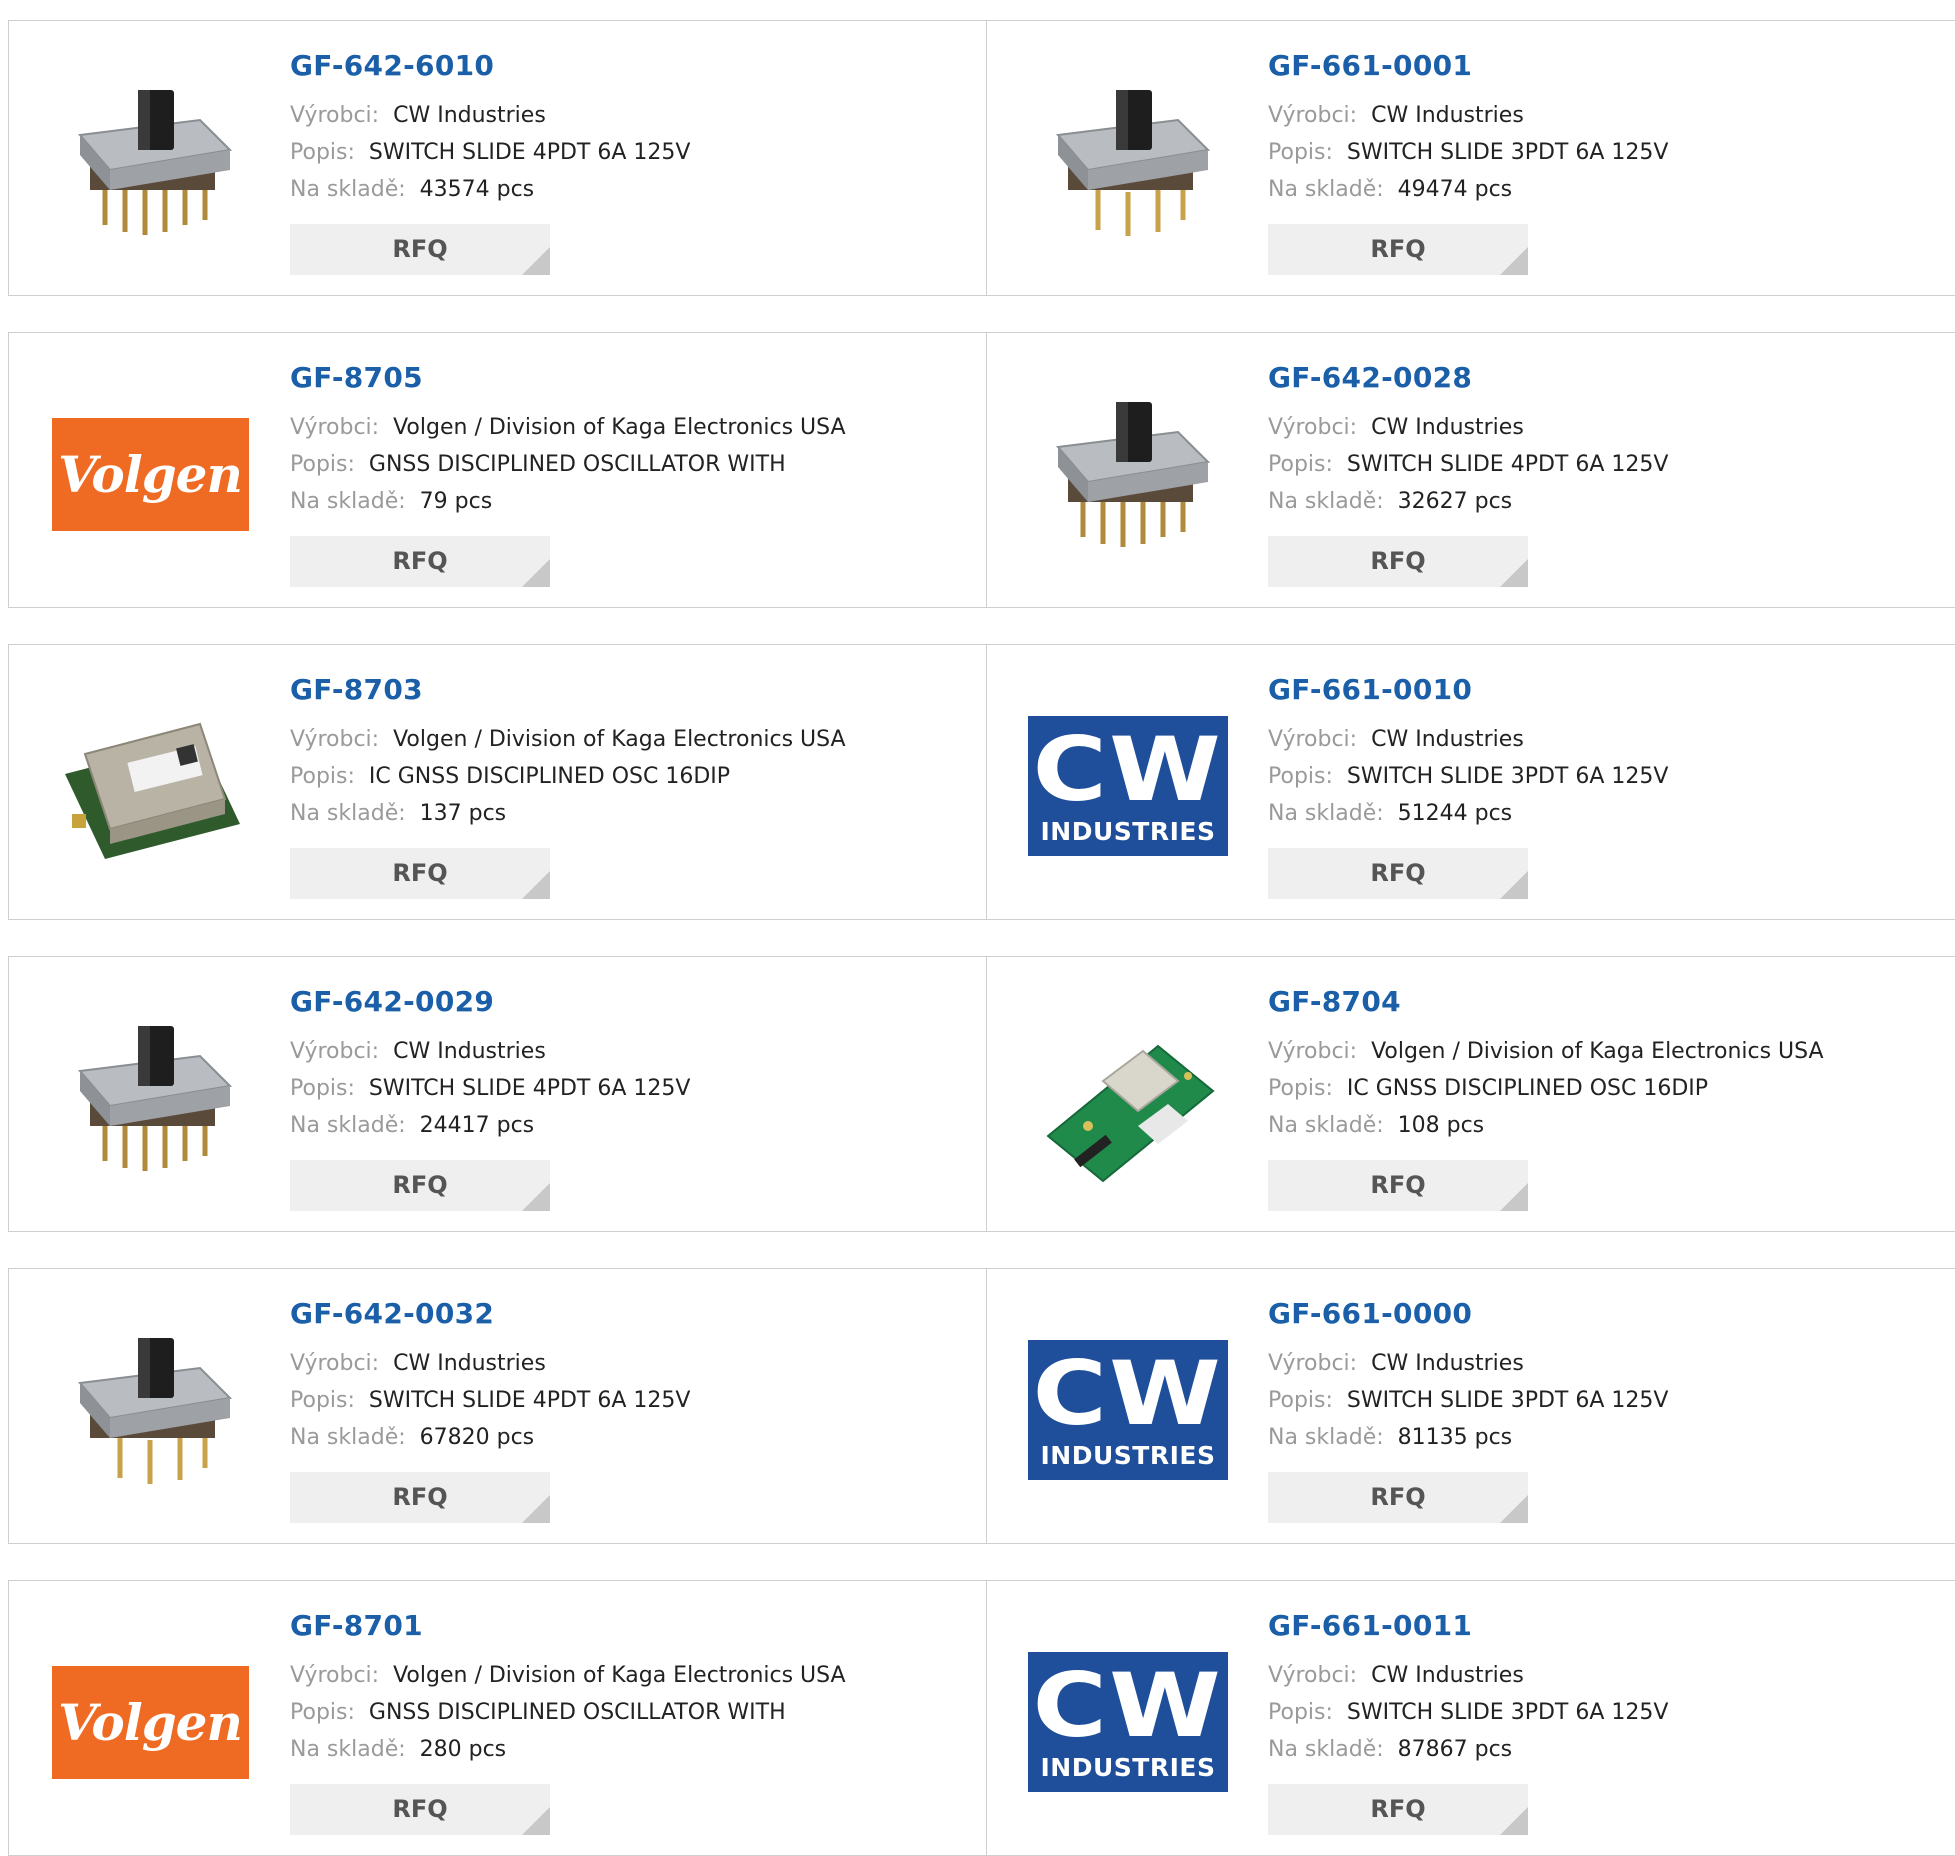  I want to click on volgen-logo: Volgen, so click(150, 474).